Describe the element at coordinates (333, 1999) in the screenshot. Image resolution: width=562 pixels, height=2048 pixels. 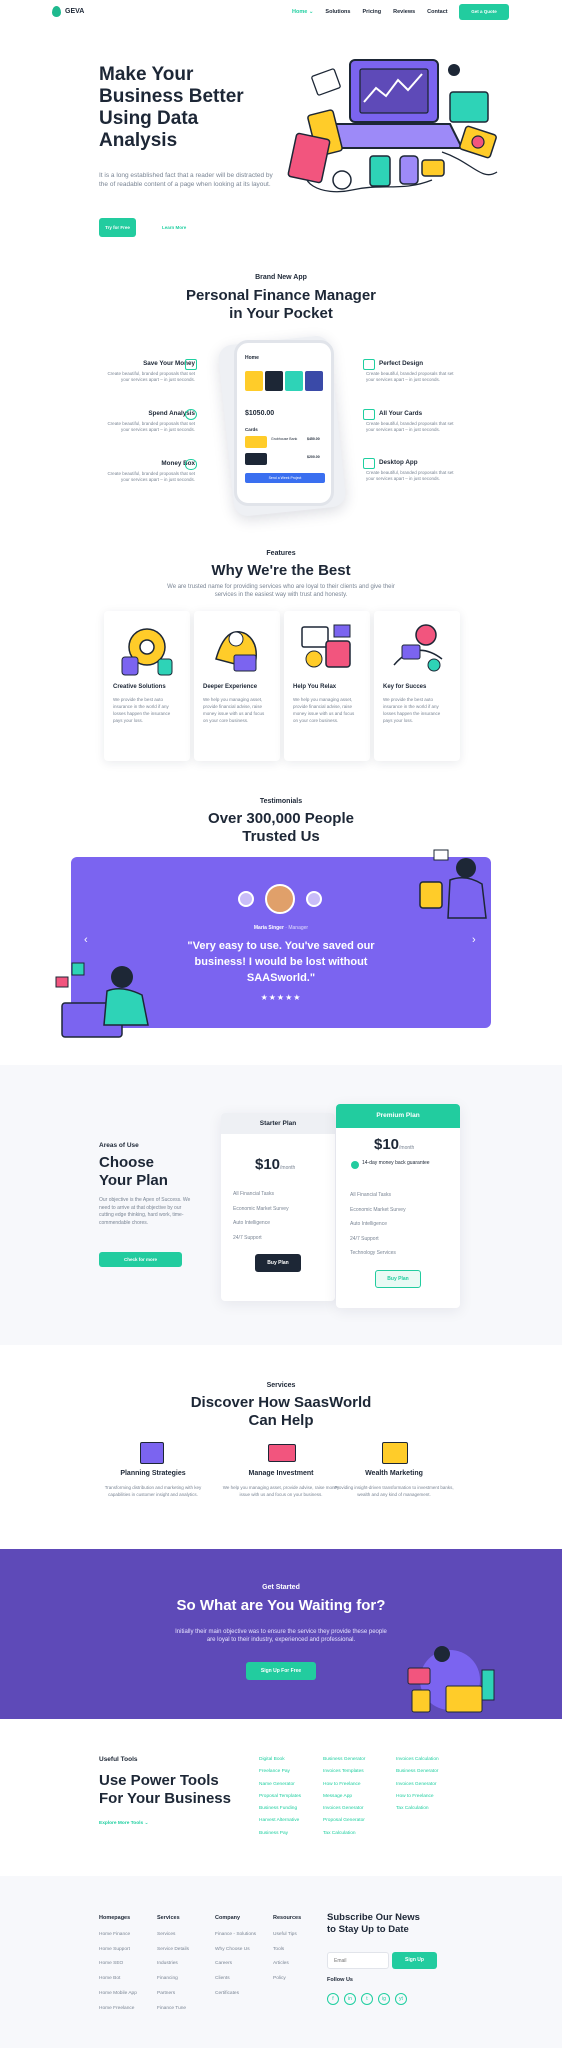
I see `facebook-icon: f` at that location.